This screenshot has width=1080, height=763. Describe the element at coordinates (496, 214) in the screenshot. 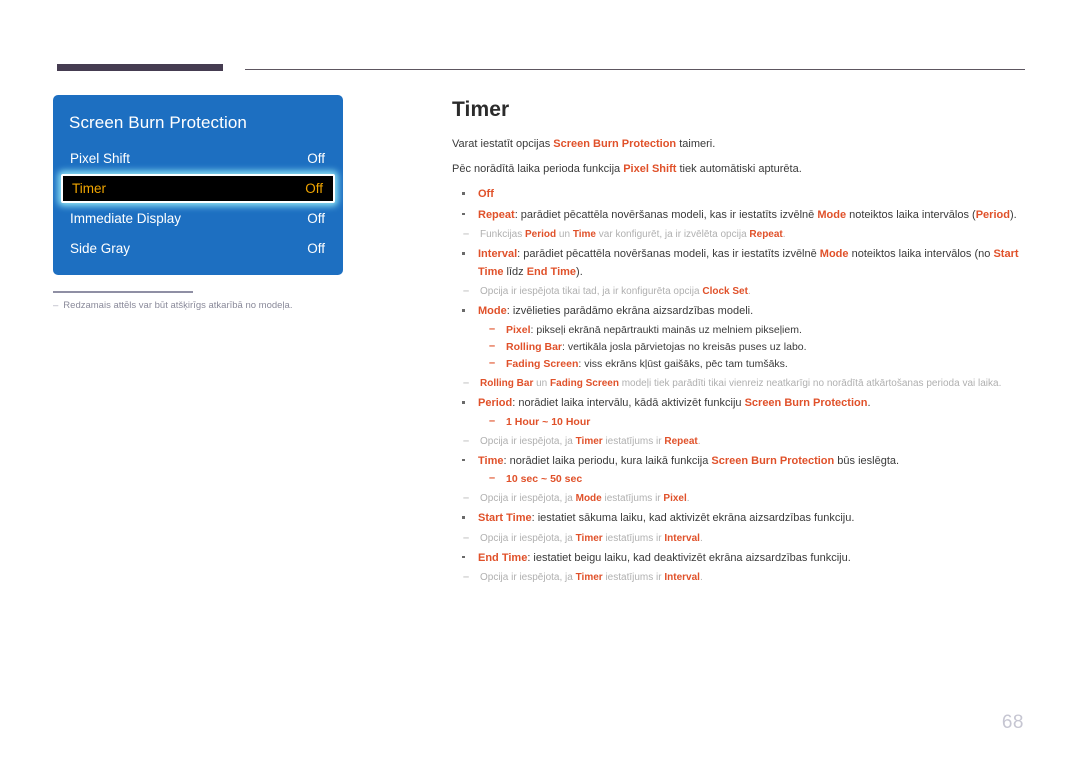

I see `option-label-repeat: Repeat` at that location.